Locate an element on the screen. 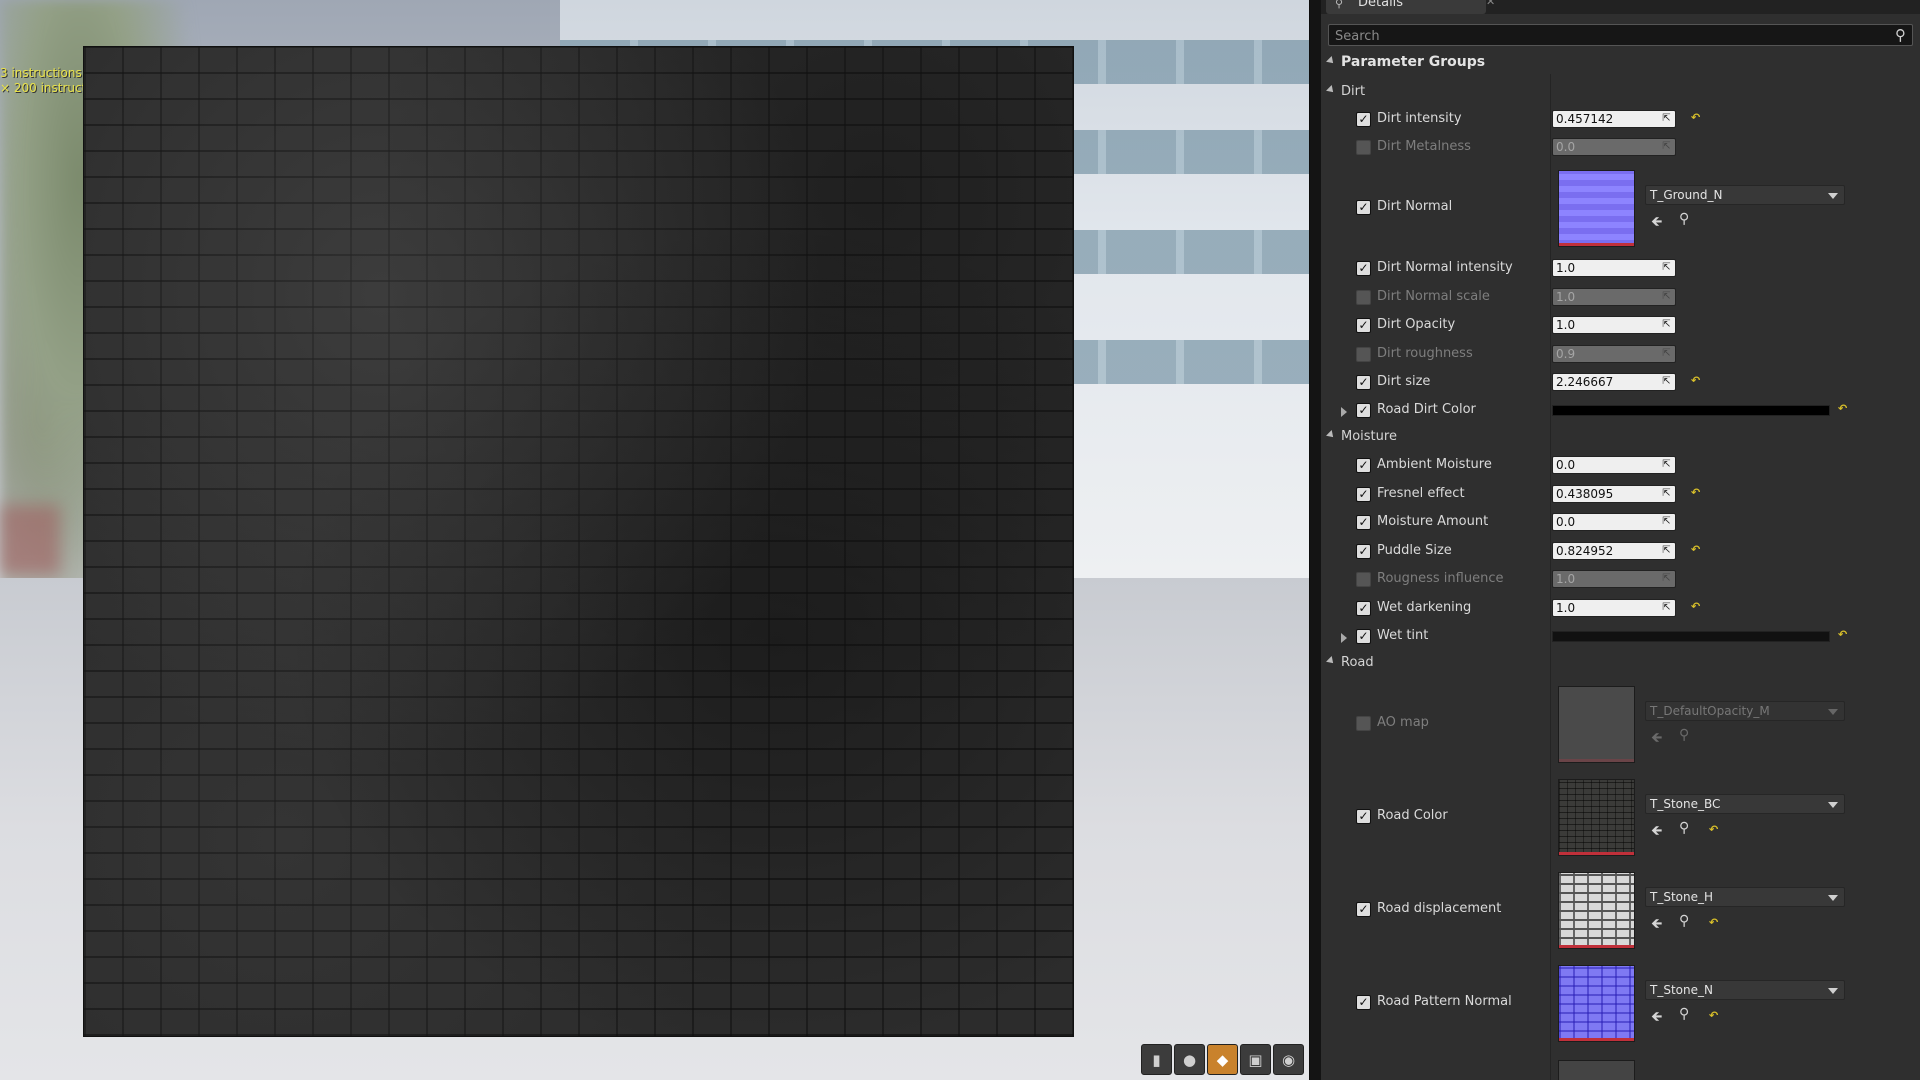  group-road: Road is located at coordinates (1350, 662).